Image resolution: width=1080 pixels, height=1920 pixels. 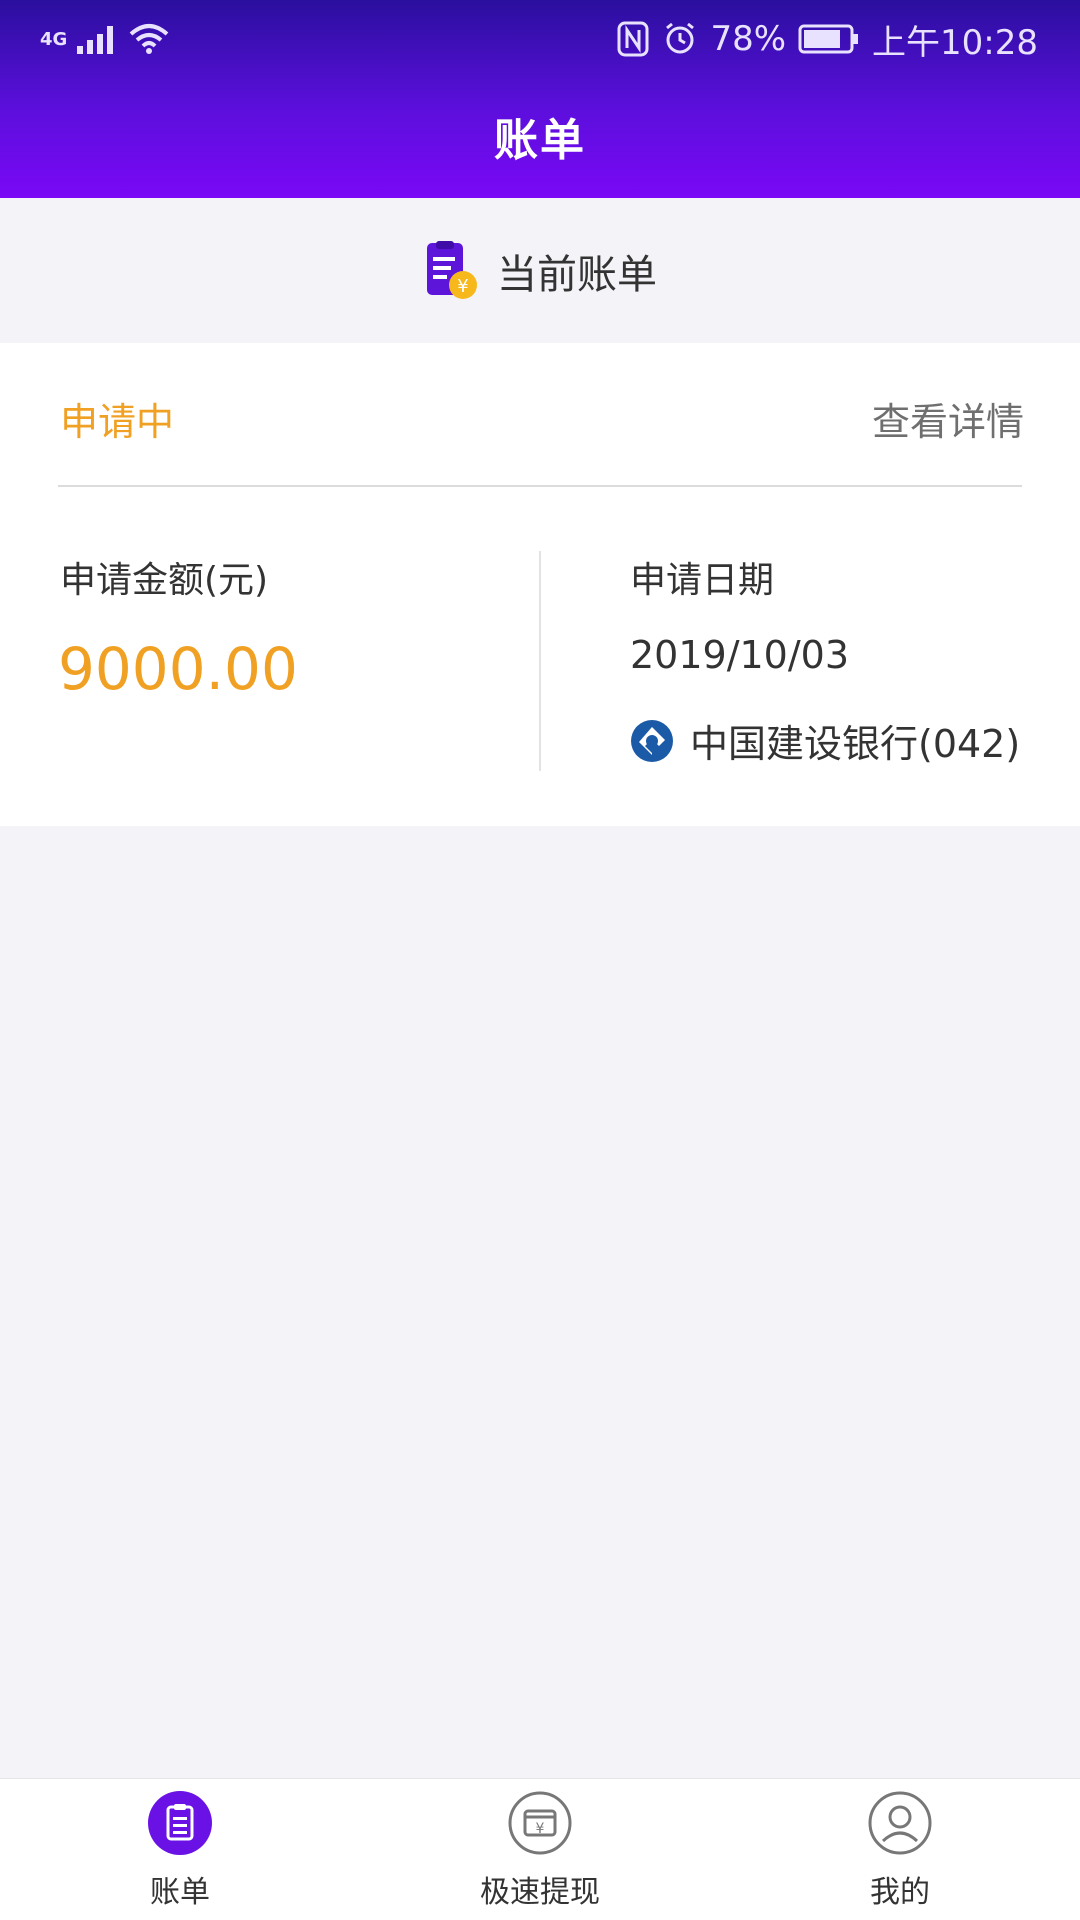 I want to click on bill-icon, so click(x=180, y=1823).